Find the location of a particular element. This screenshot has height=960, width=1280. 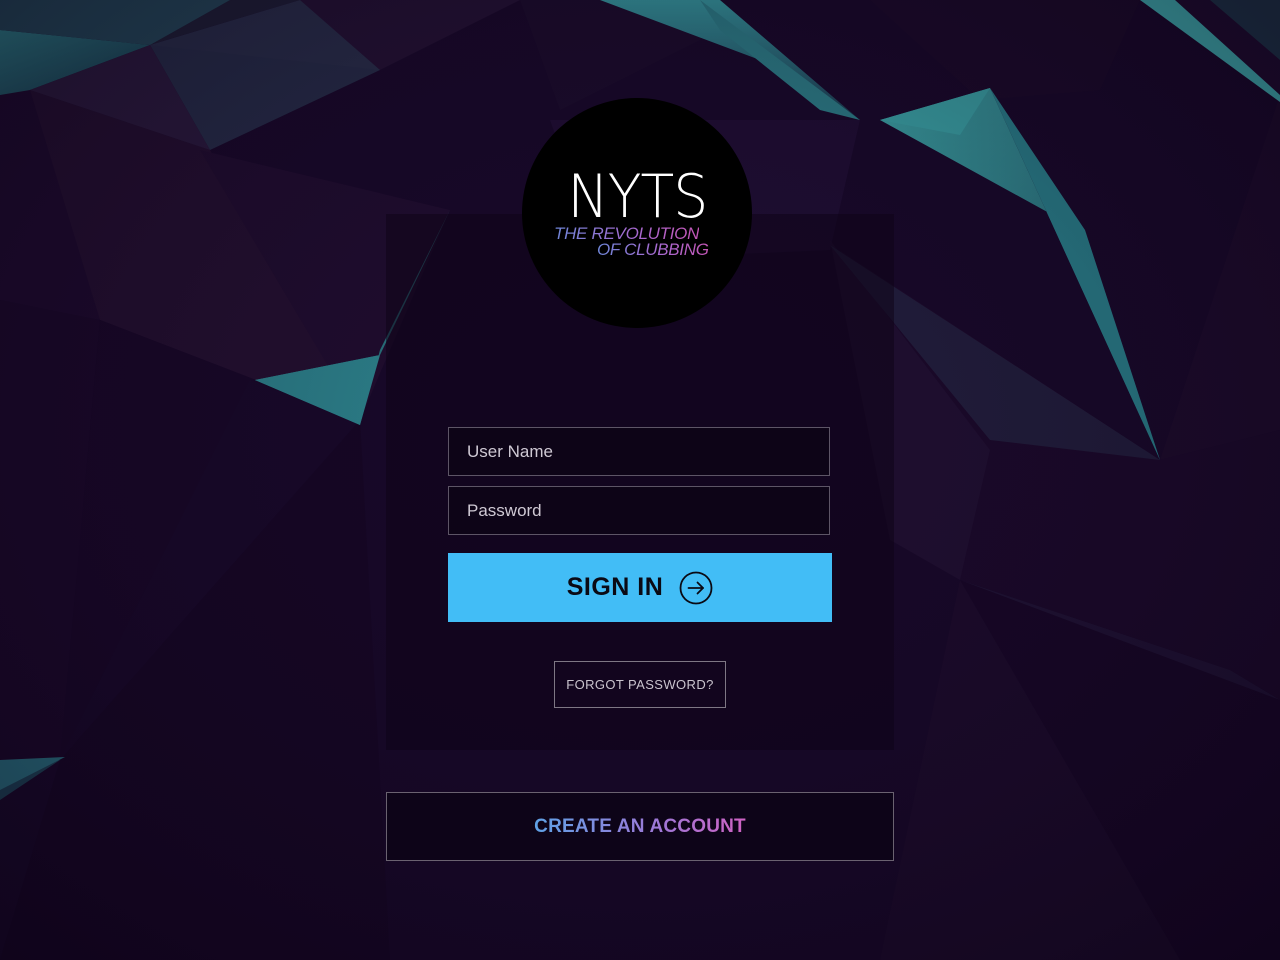

forgot-password-label: FORGOT PASSWORD? is located at coordinates (640, 684).